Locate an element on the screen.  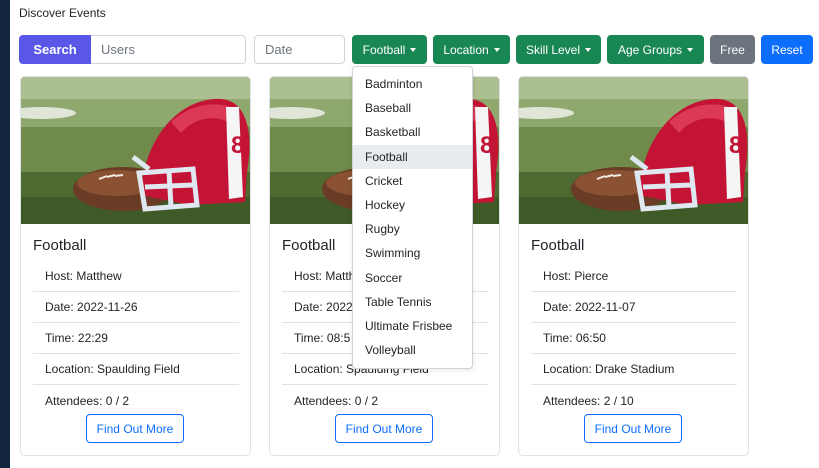
location-filter-button: Location is located at coordinates (471, 49).